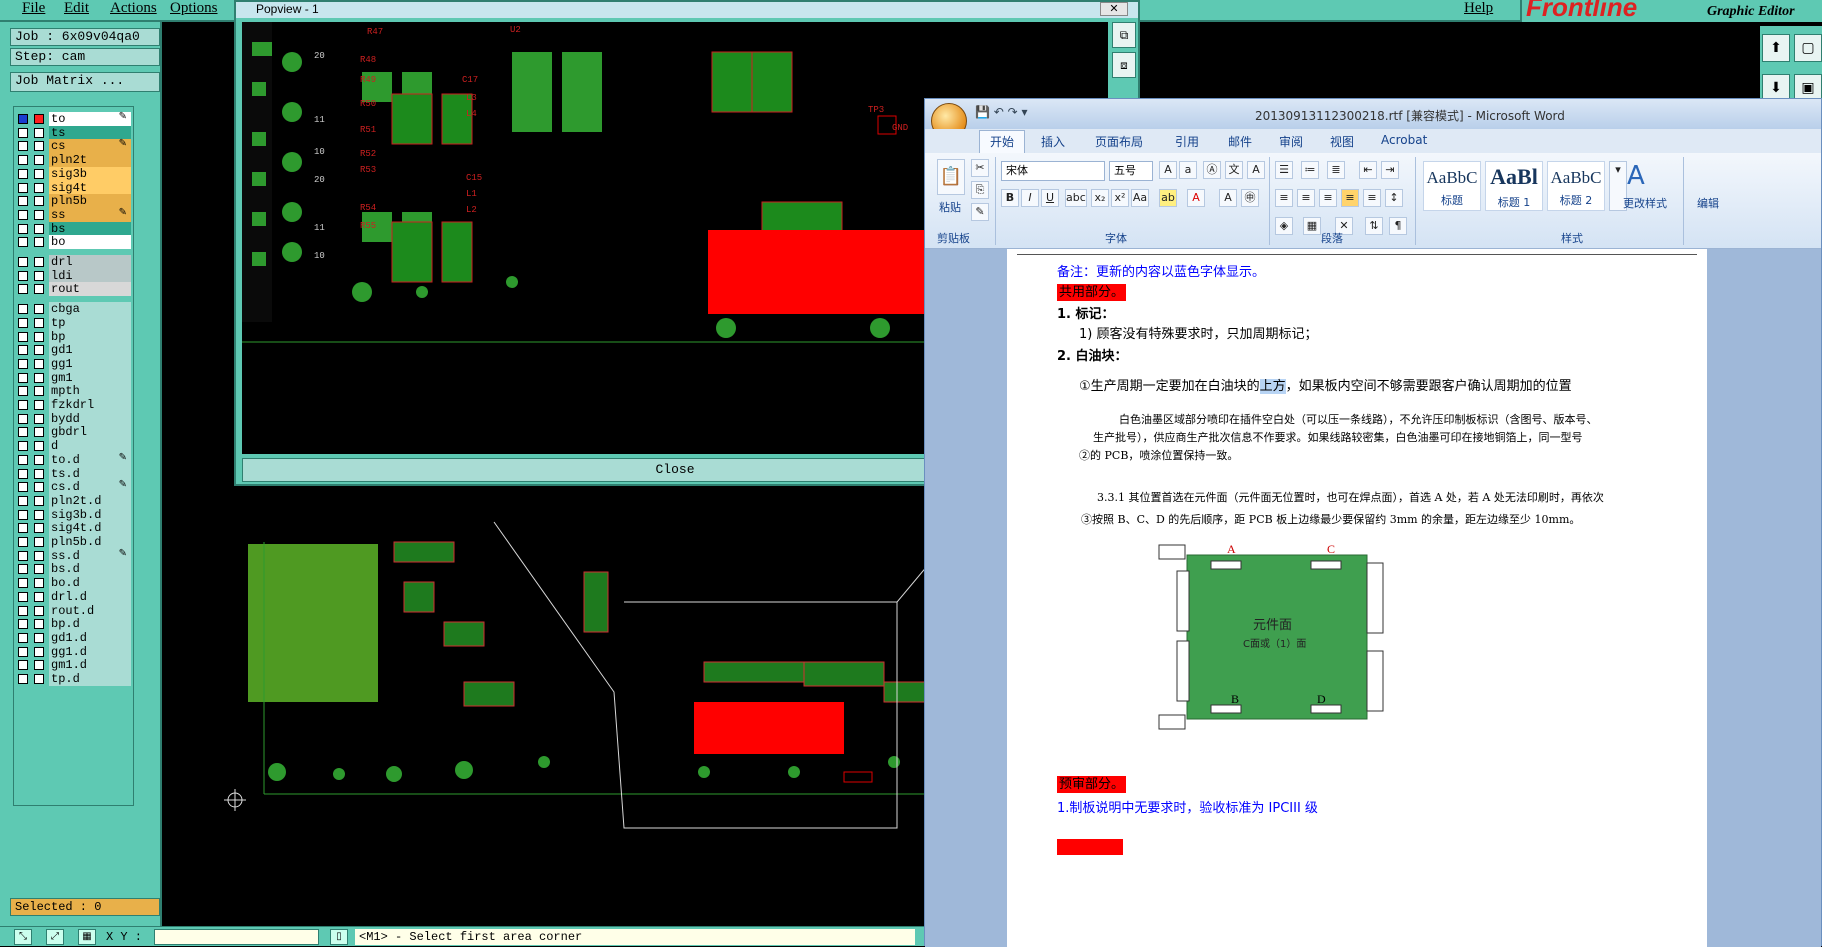 The image size is (1822, 947). I want to click on paste-label: 粘贴, so click(950, 207).